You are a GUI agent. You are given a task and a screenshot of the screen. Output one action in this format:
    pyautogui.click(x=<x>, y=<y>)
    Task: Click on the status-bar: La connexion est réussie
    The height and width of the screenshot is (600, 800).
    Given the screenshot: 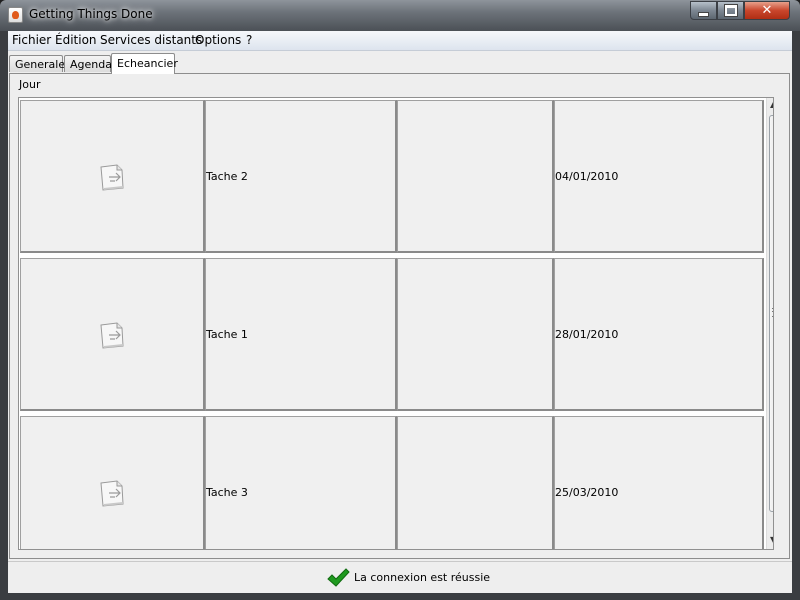 What is the action you would take?
    pyautogui.click(x=400, y=577)
    